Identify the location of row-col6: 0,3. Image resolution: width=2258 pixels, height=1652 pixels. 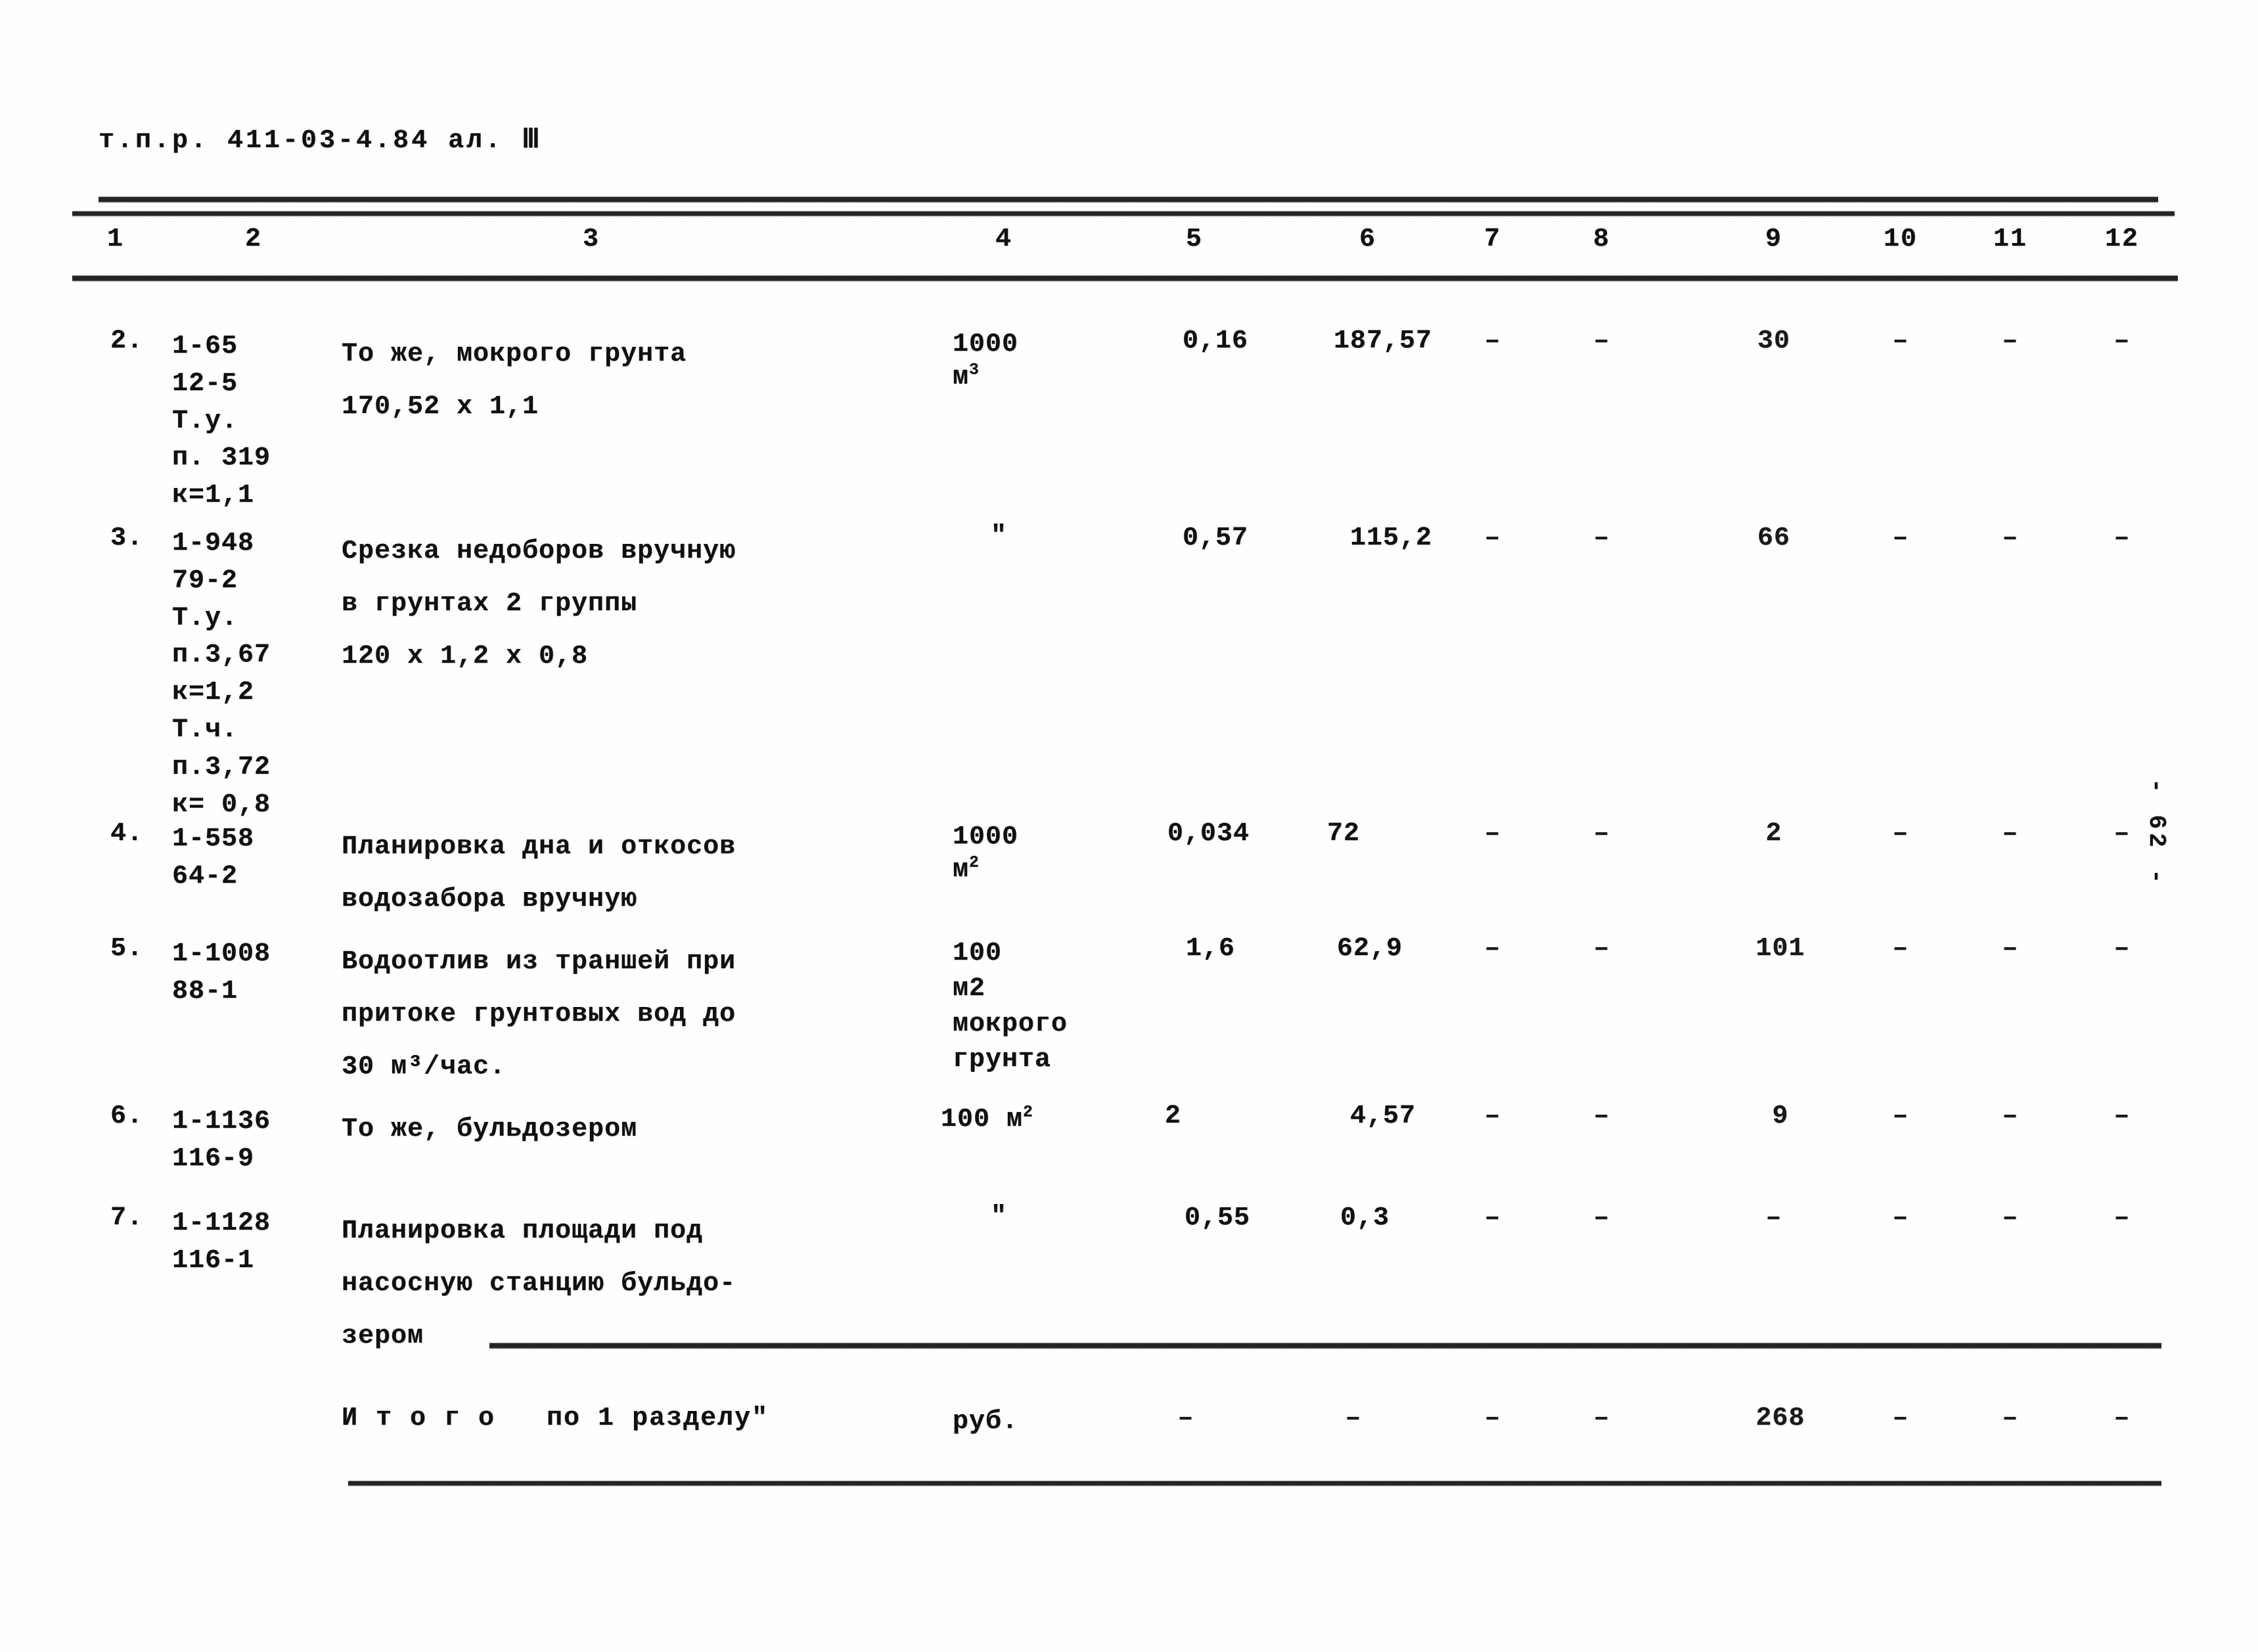
(1365, 1218).